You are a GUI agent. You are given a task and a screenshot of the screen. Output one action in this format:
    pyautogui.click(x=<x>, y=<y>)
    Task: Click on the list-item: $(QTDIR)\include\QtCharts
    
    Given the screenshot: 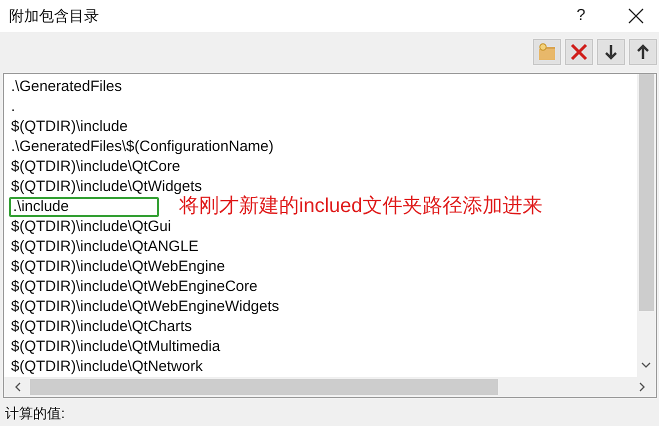 What is the action you would take?
    pyautogui.click(x=101, y=326)
    